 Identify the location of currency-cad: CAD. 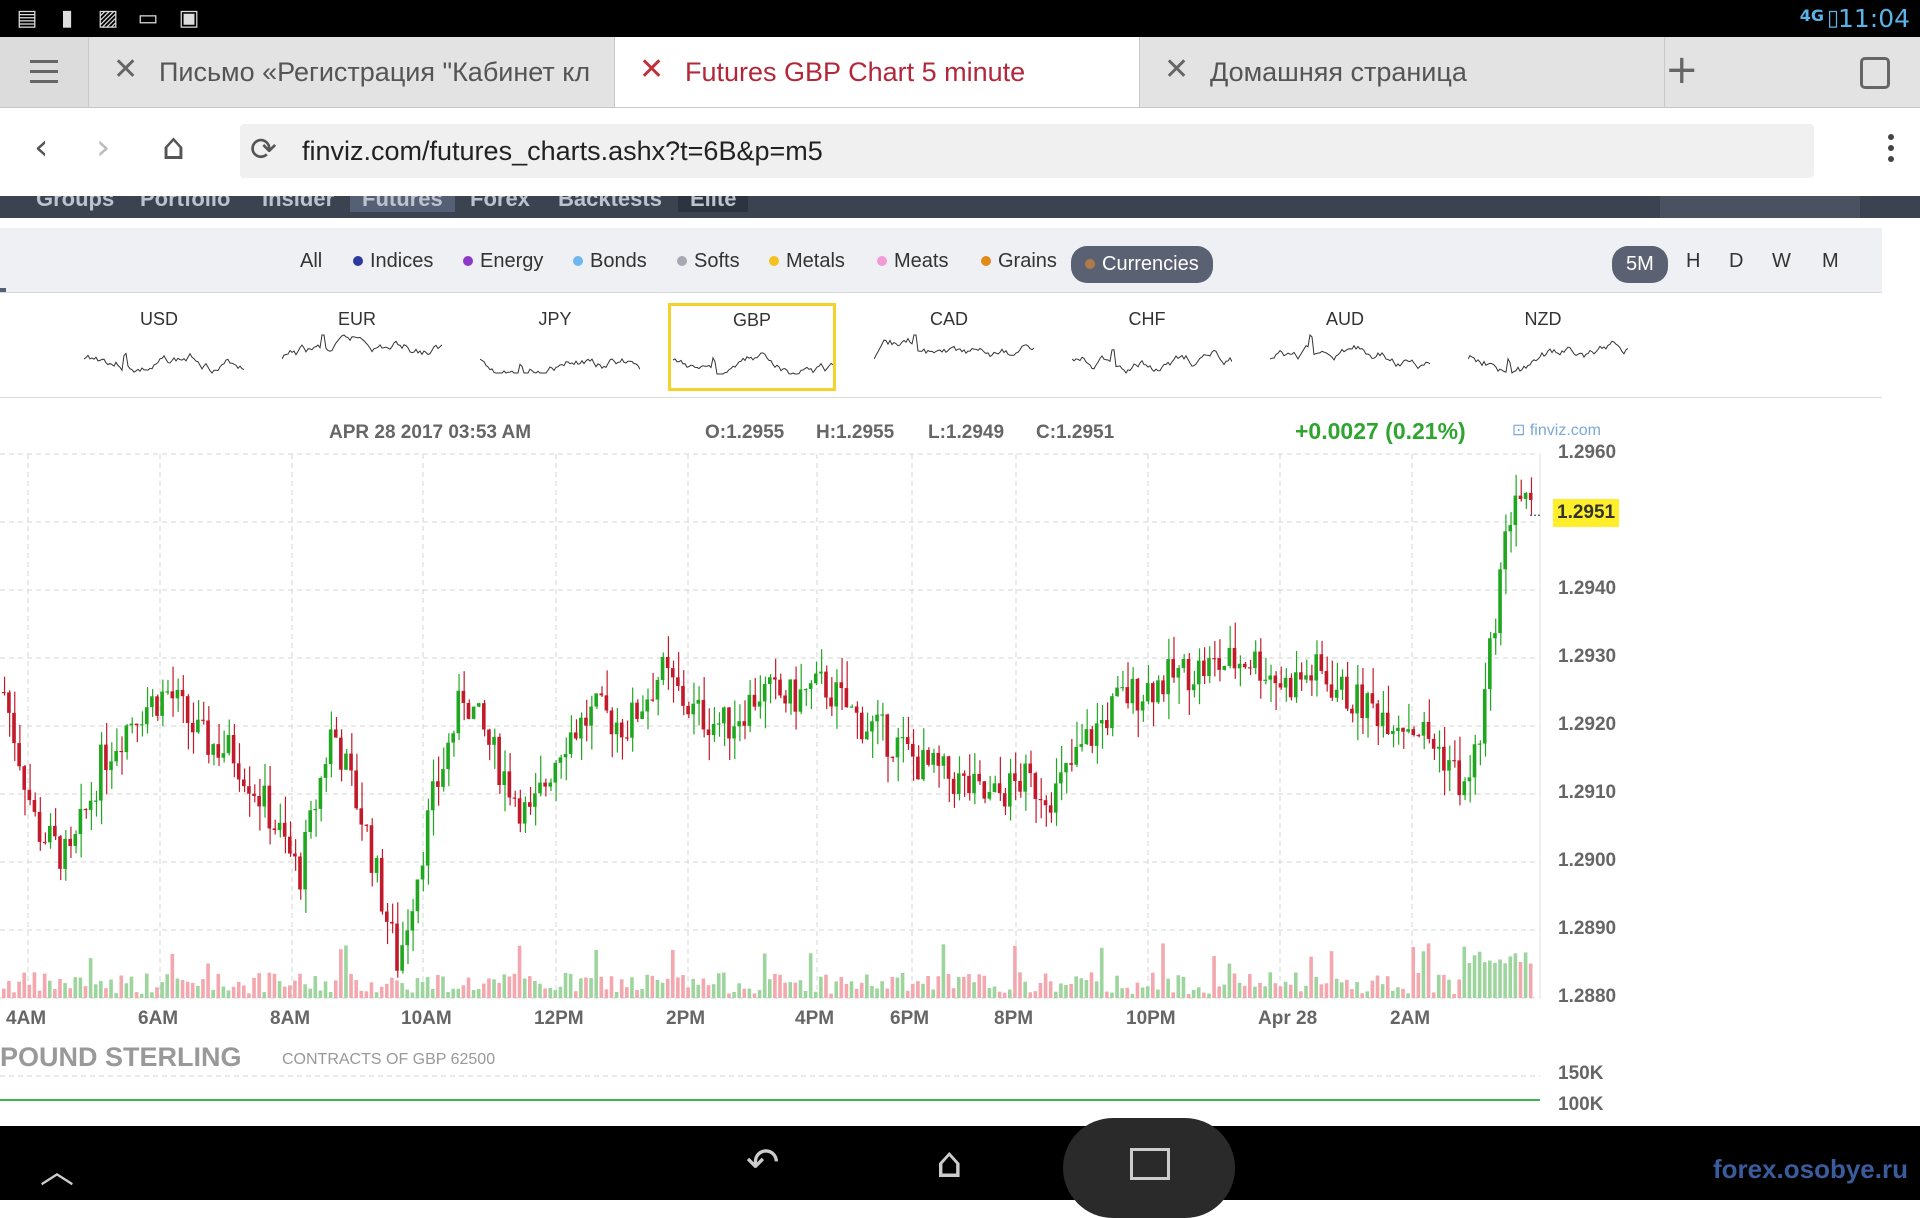
(949, 342).